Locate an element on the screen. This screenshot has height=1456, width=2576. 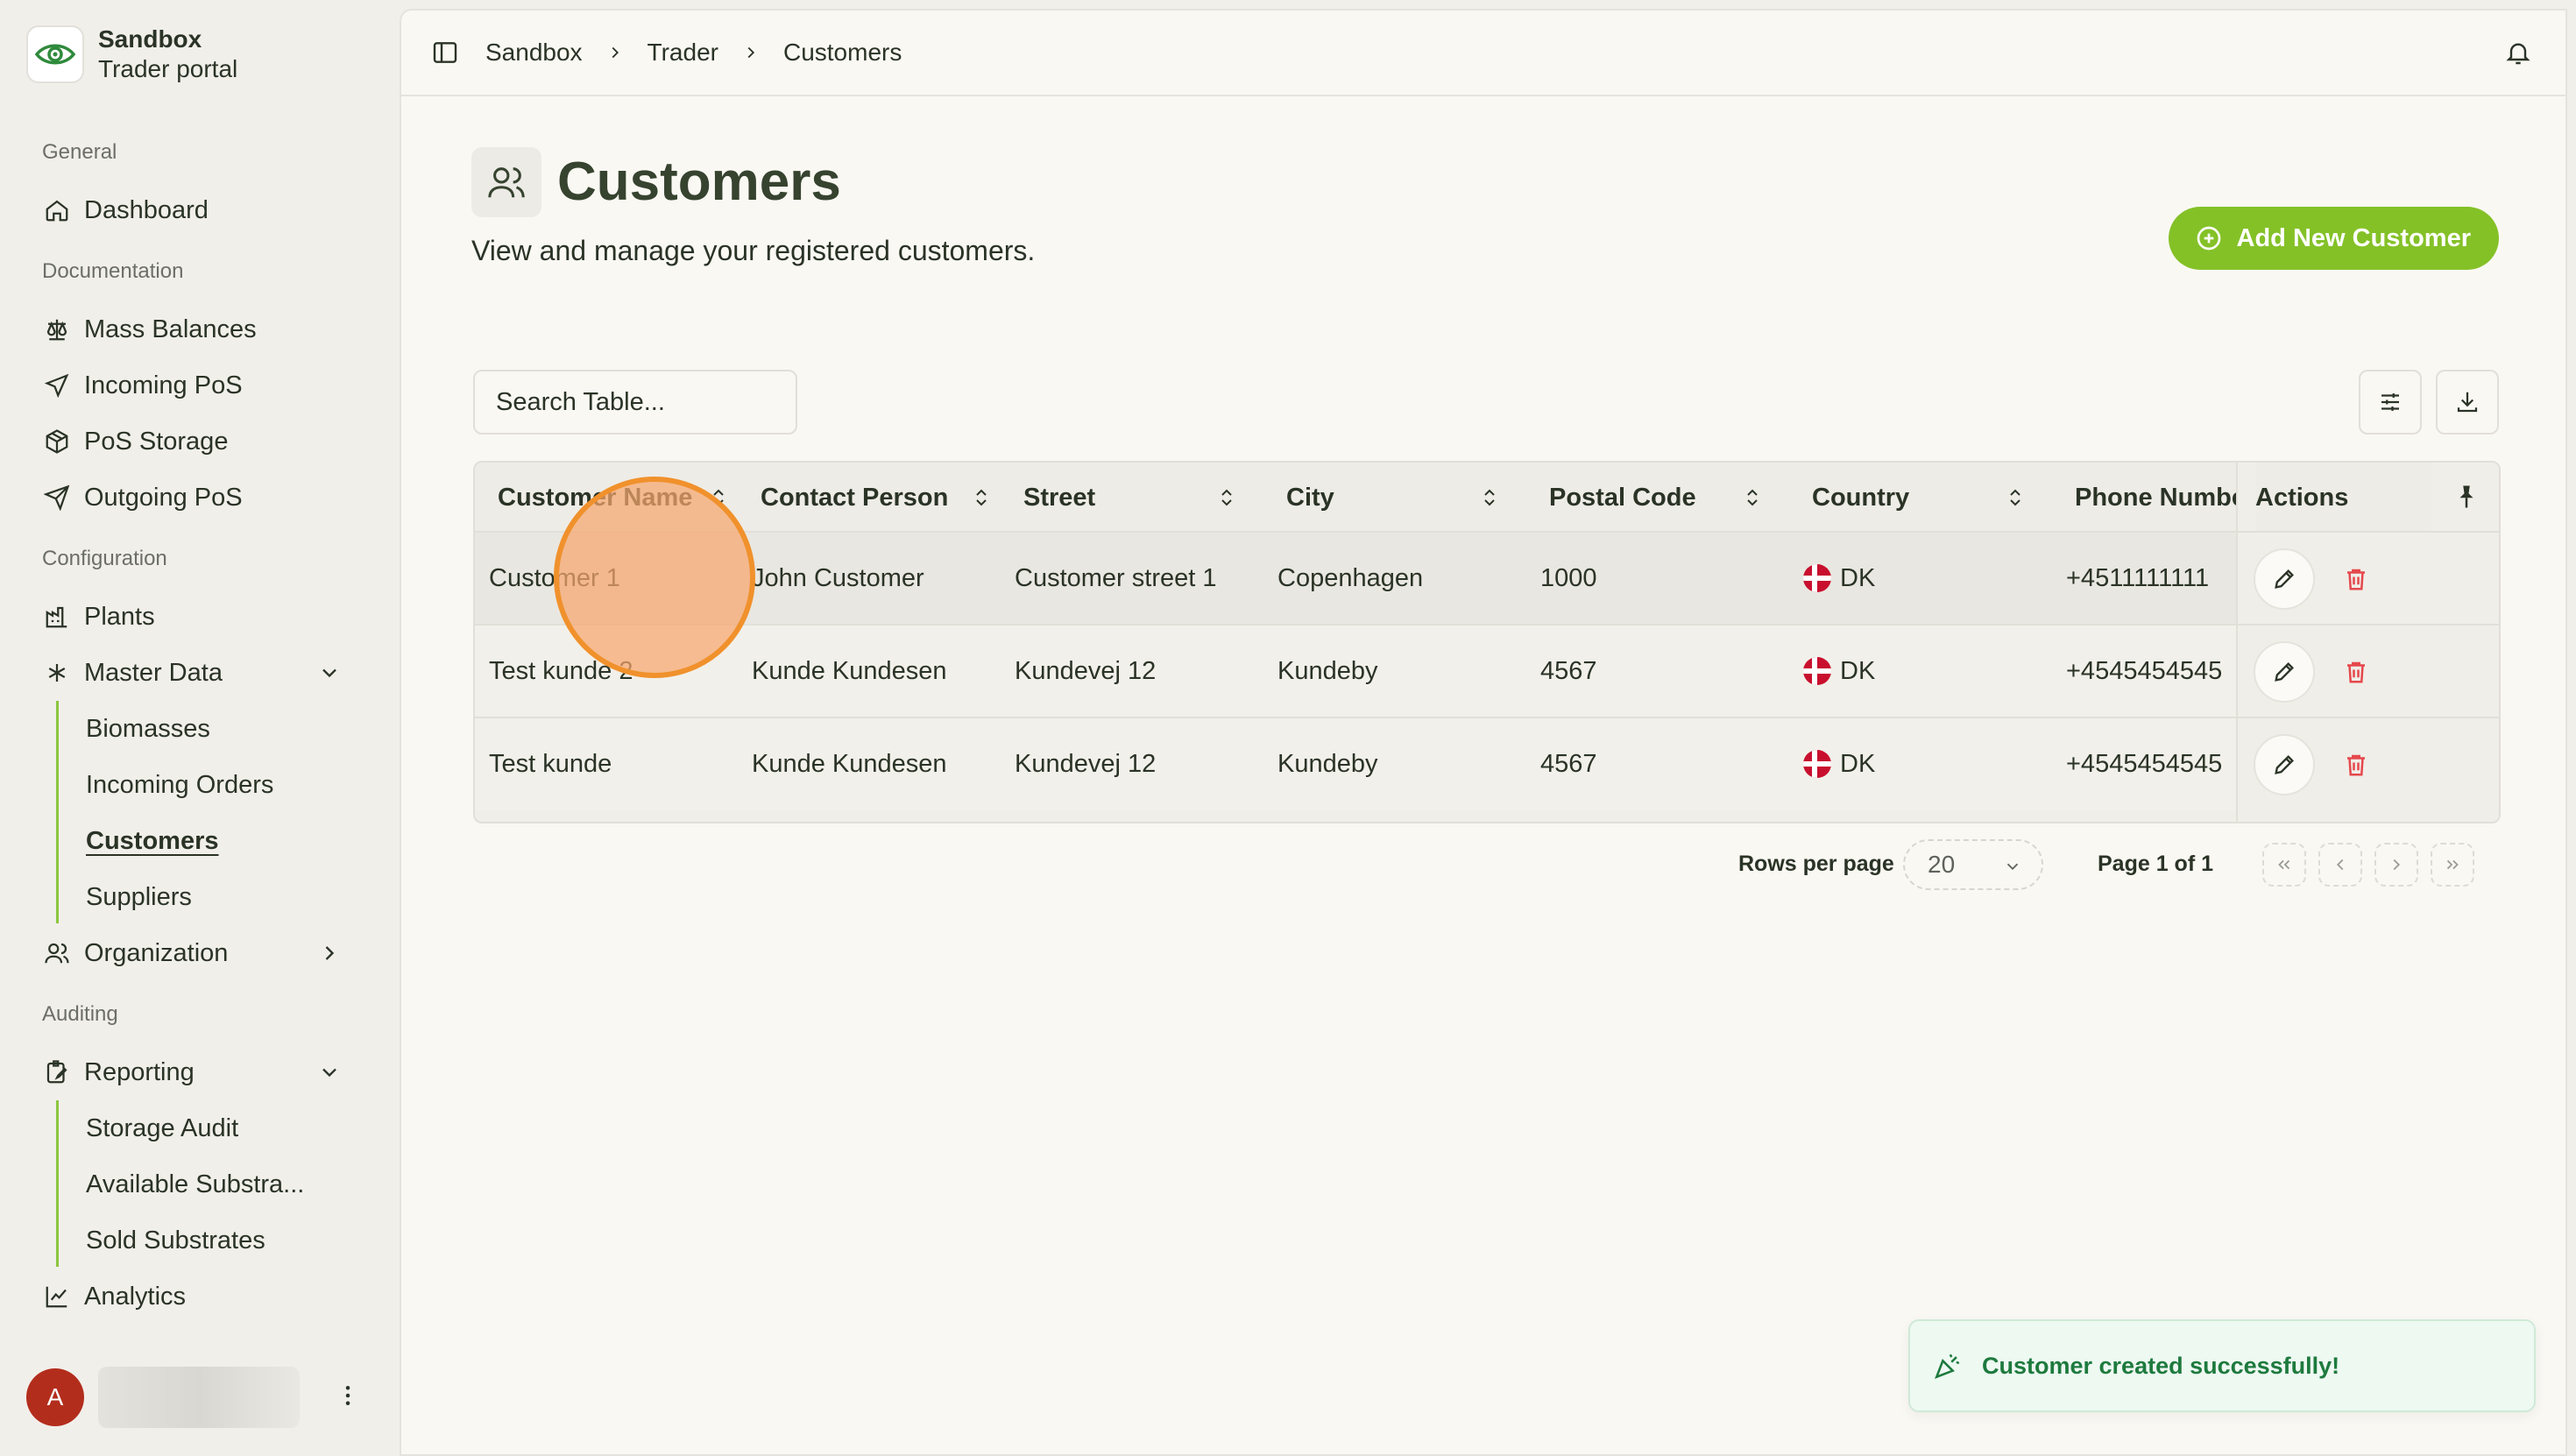
sidebar-item-reporting: Reporting is located at coordinates (192, 1072).